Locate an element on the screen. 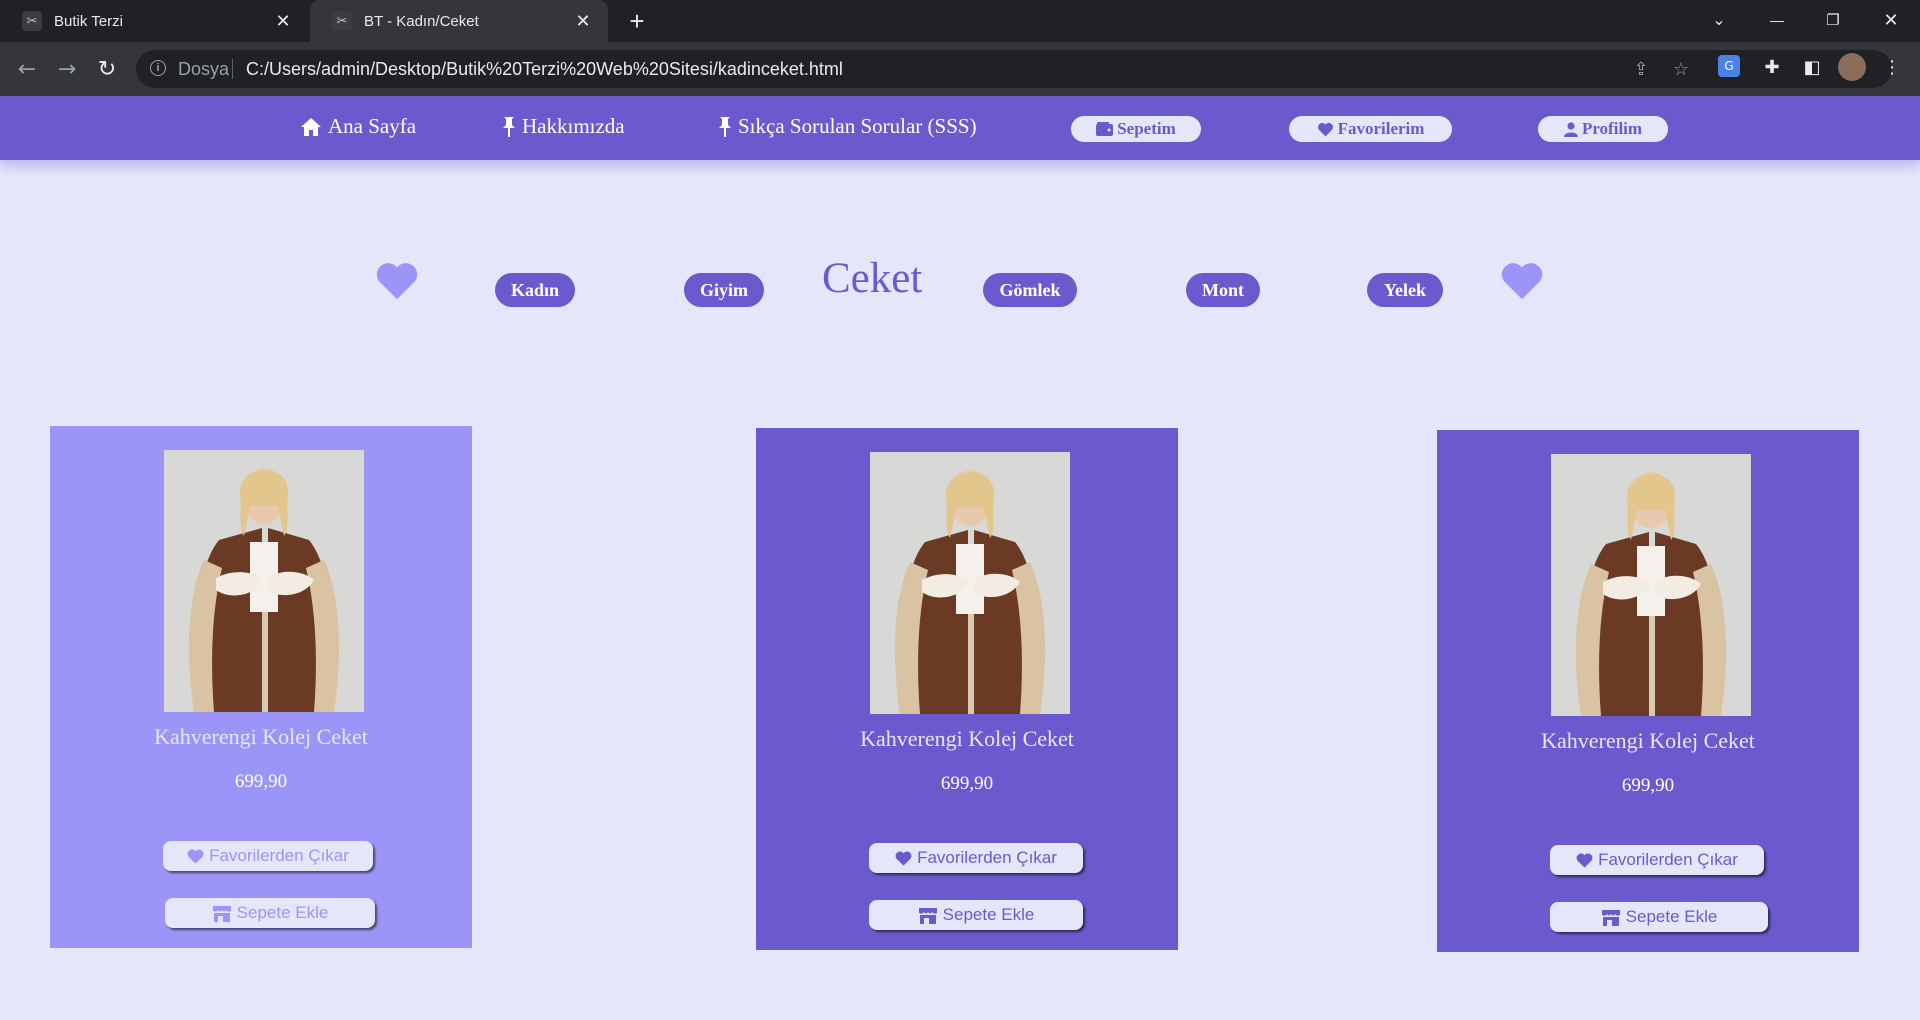  nav-button-favorites: Favorilerim is located at coordinates (1370, 129).